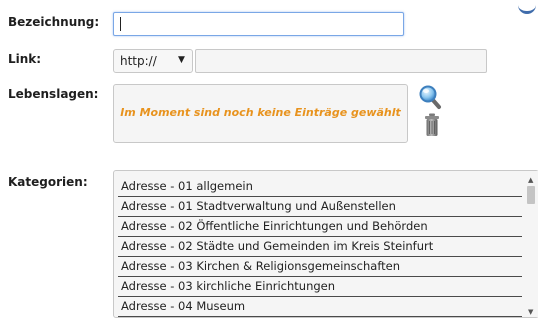  What do you see at coordinates (25, 59) in the screenshot?
I see `link-label: Link:` at bounding box center [25, 59].